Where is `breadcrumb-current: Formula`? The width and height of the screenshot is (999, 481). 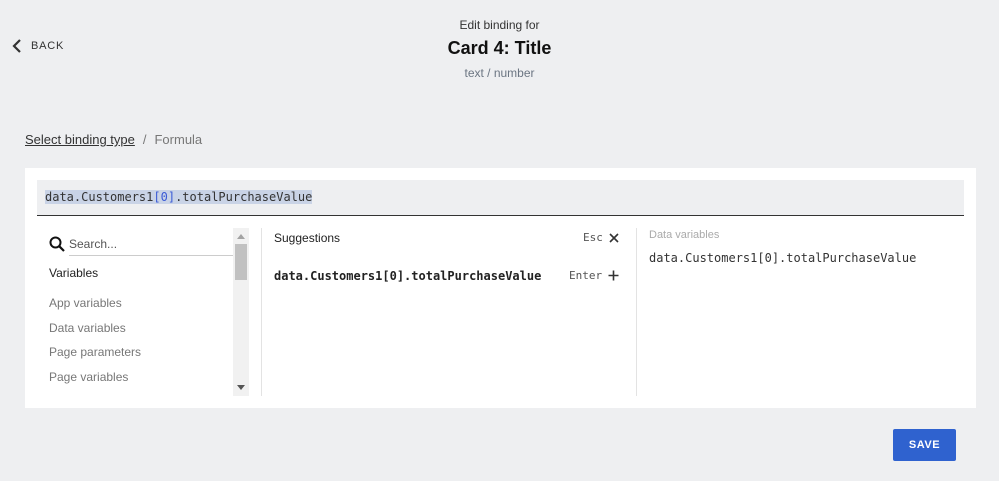
breadcrumb-current: Formula is located at coordinates (178, 139).